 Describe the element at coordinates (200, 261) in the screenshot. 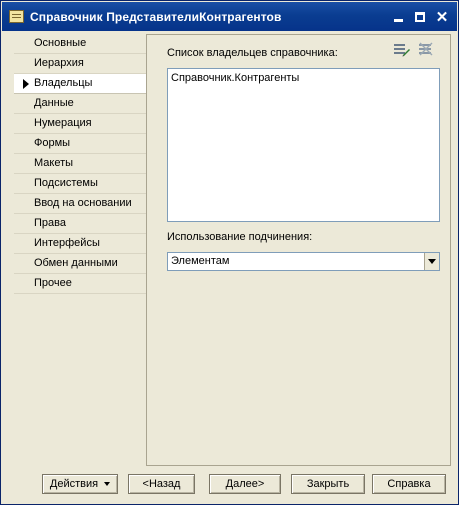

I see `subordination-value: Элементам` at that location.